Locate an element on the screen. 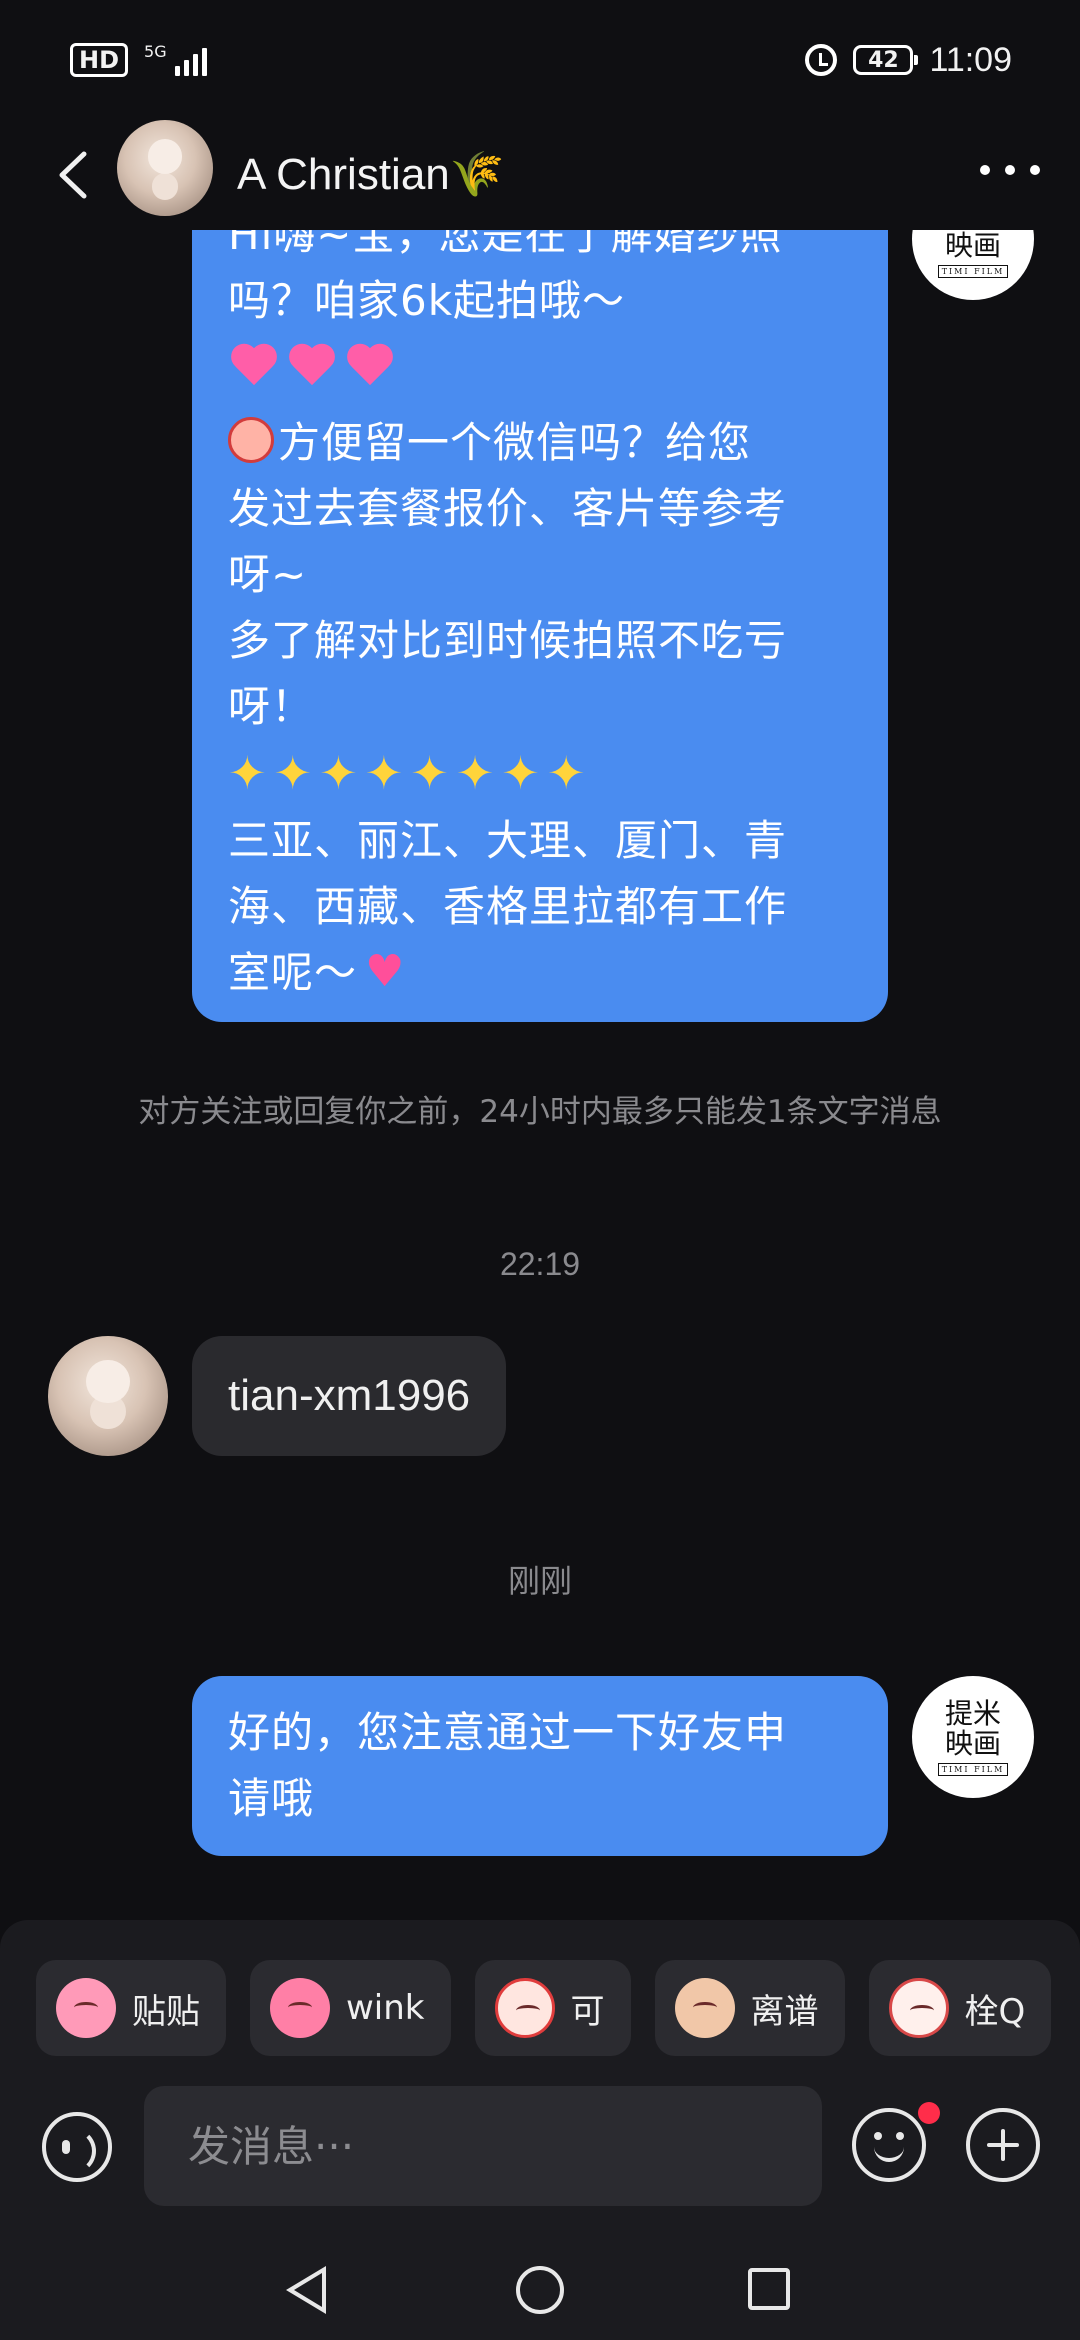  quick-reply-chip: wink is located at coordinates (350, 2008).